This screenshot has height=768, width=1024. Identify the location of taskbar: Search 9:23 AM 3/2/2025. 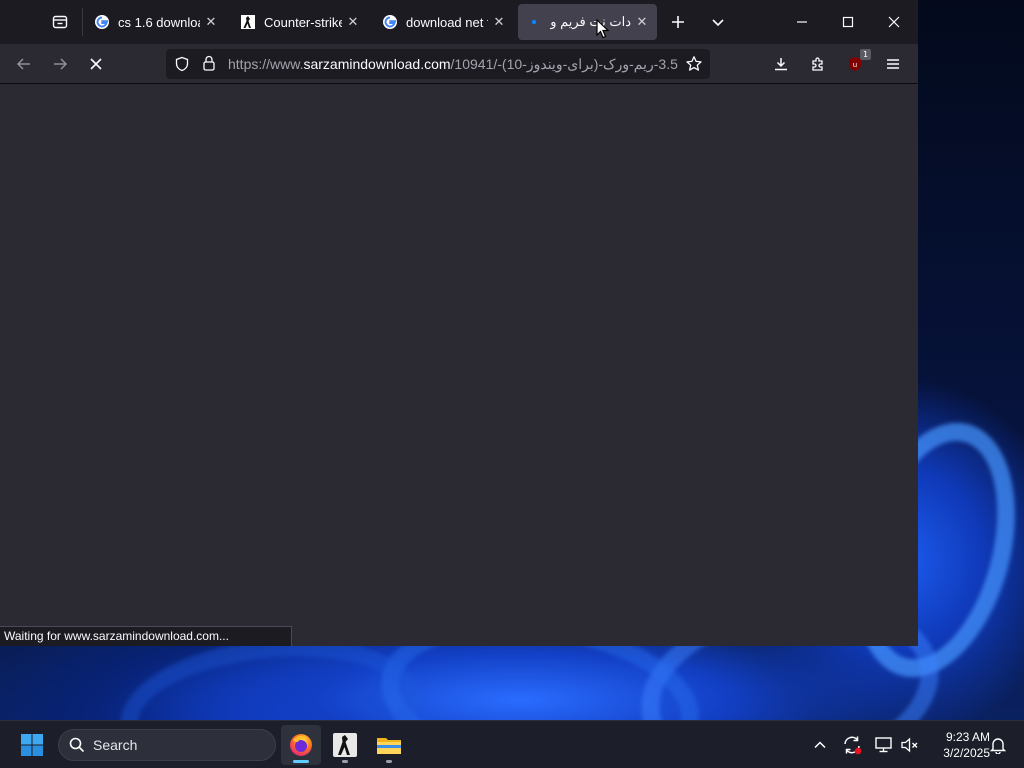
(512, 744).